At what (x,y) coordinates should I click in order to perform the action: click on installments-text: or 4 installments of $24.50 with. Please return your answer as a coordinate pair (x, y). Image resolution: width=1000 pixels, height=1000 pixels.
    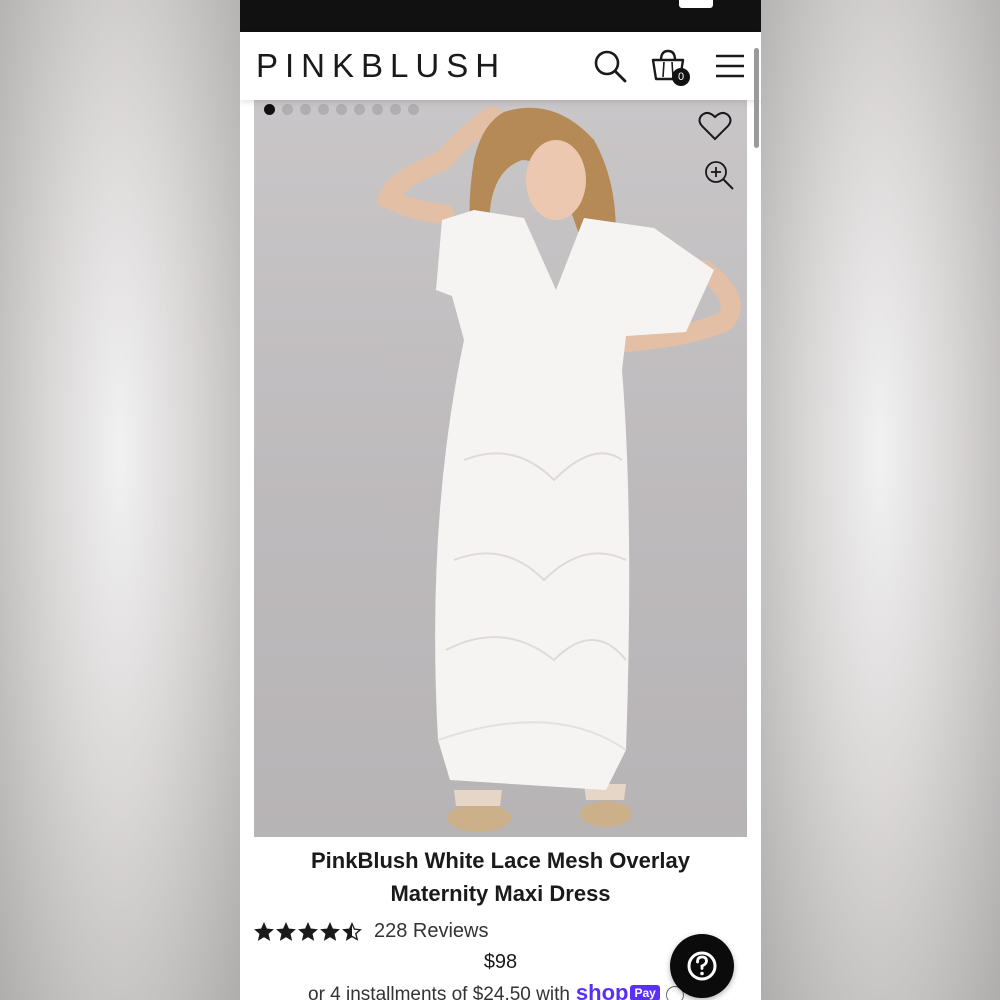
    Looking at the image, I should click on (439, 992).